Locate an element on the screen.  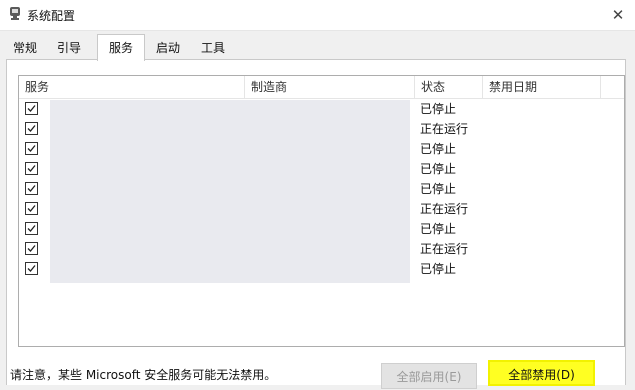
column-header-disable-date: 禁用日期 is located at coordinates (542, 87).